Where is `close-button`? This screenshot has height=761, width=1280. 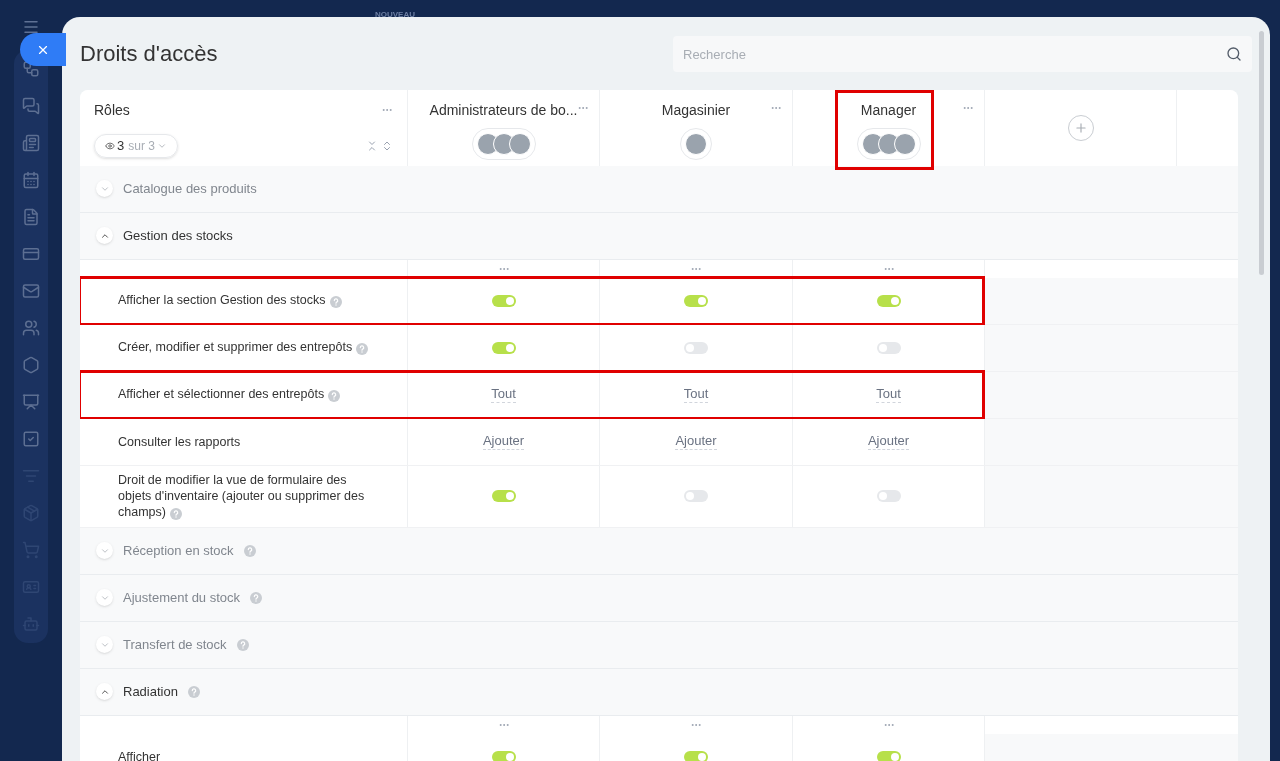 close-button is located at coordinates (43, 49).